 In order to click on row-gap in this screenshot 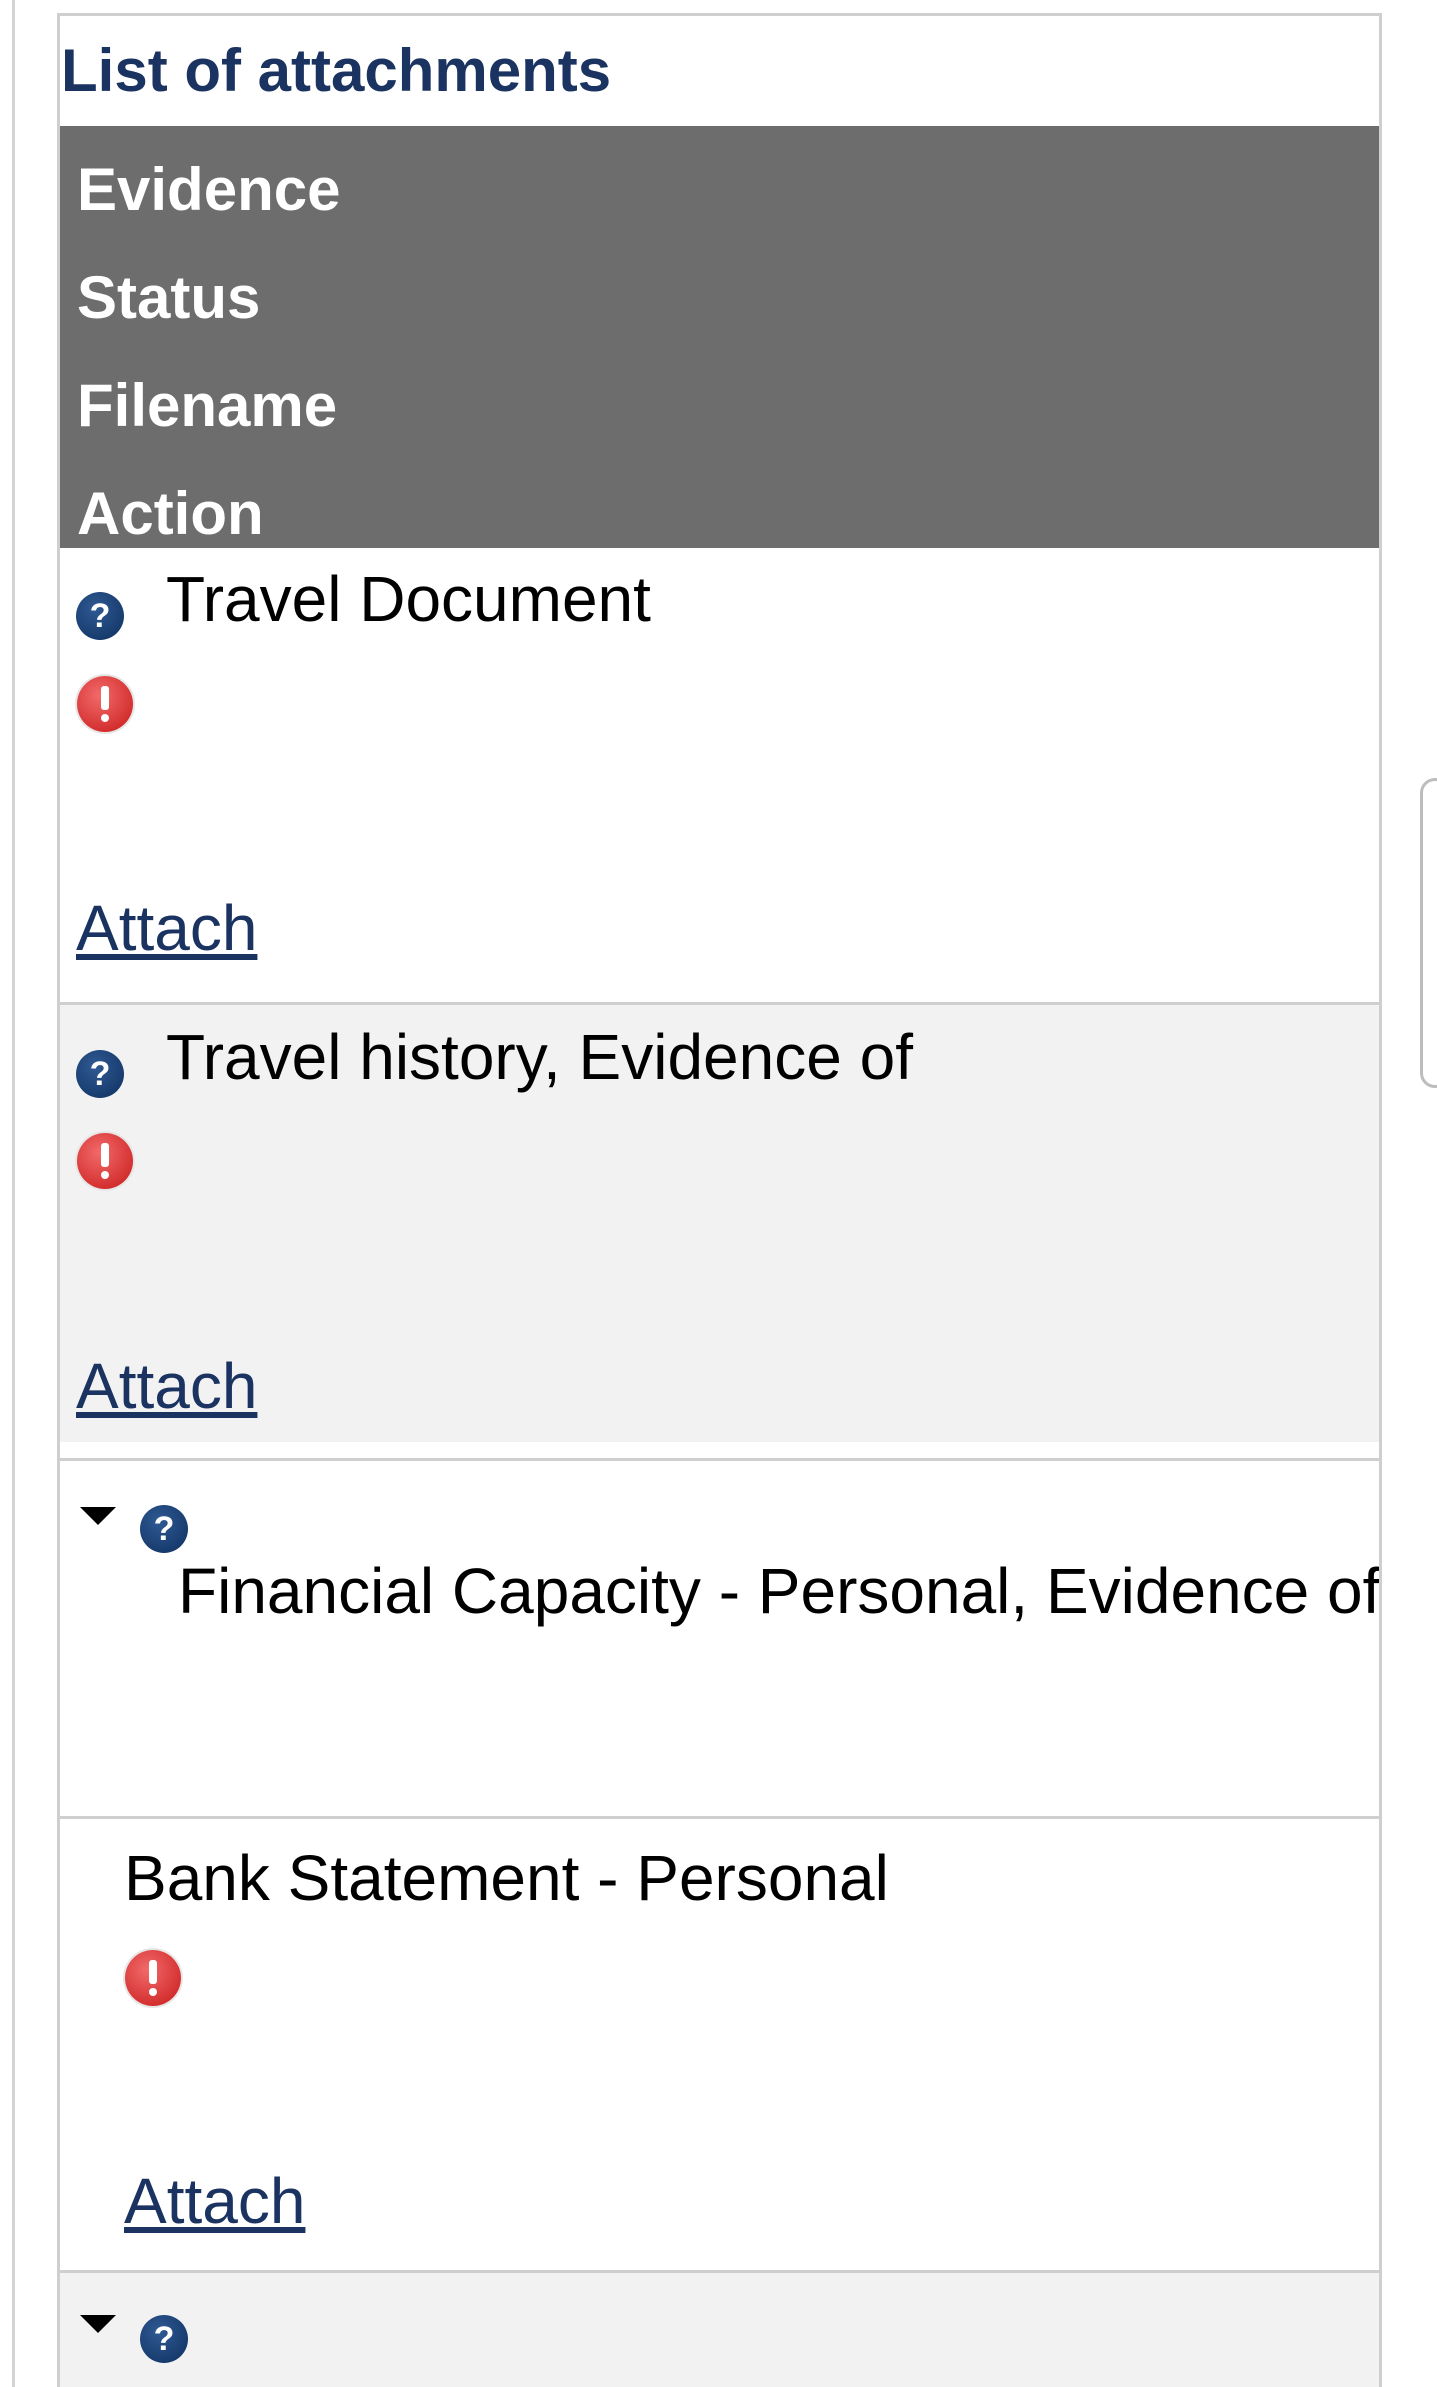, I will do `click(719, 1450)`.